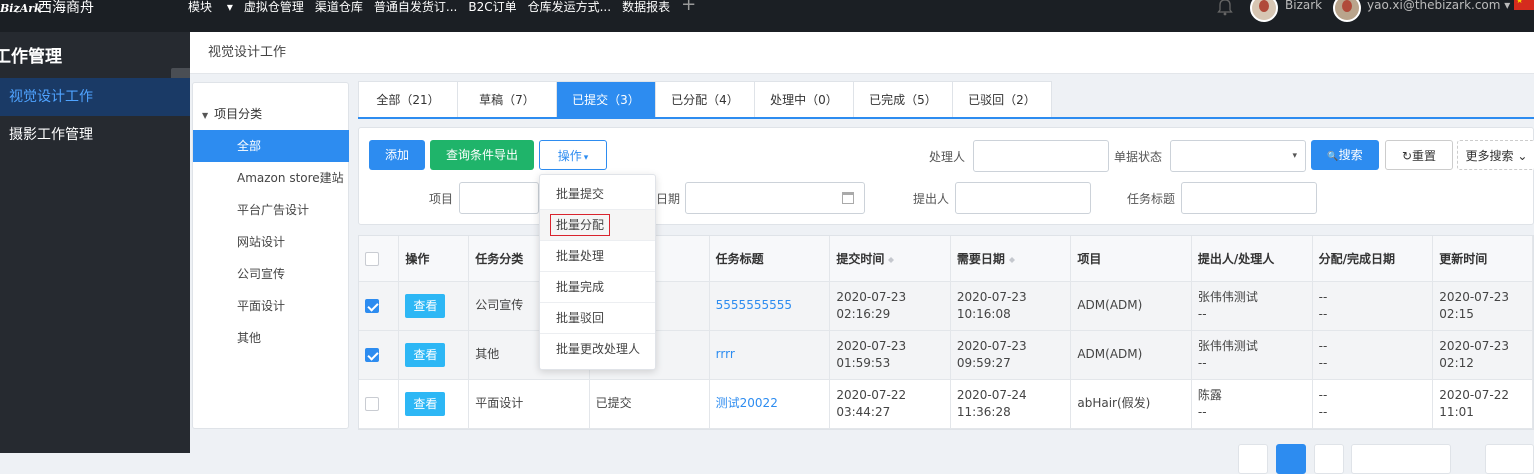 The height and width of the screenshot is (474, 1534). I want to click on calendar-icon, so click(848, 198).